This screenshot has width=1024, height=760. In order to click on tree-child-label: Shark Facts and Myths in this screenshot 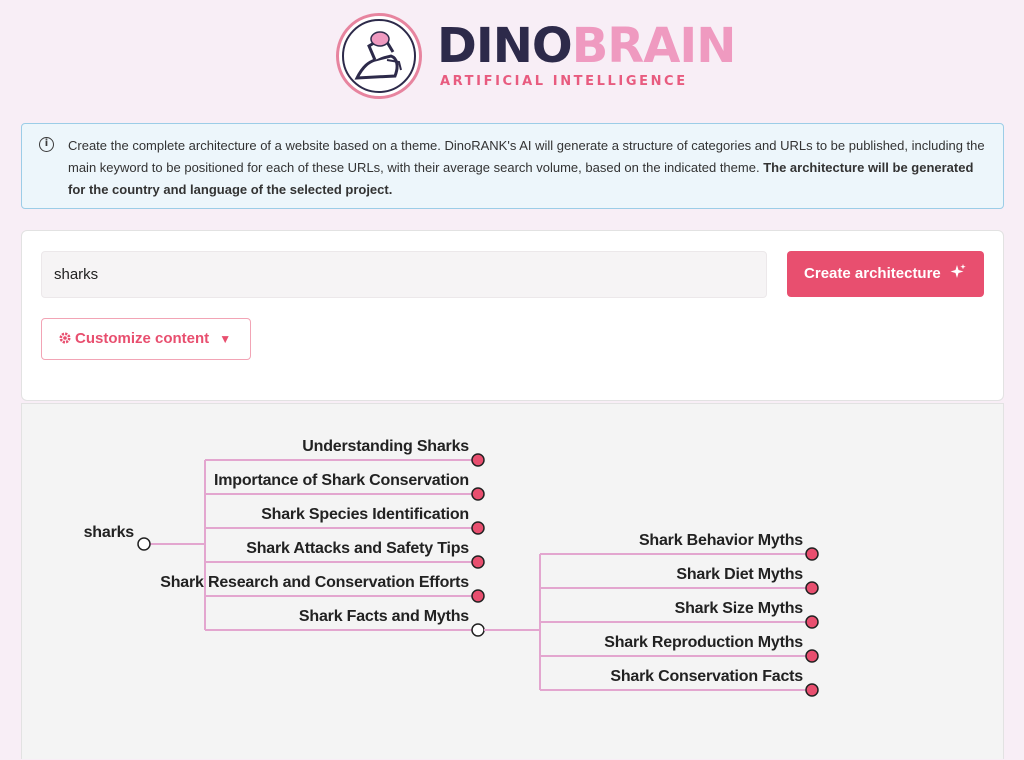, I will do `click(383, 616)`.